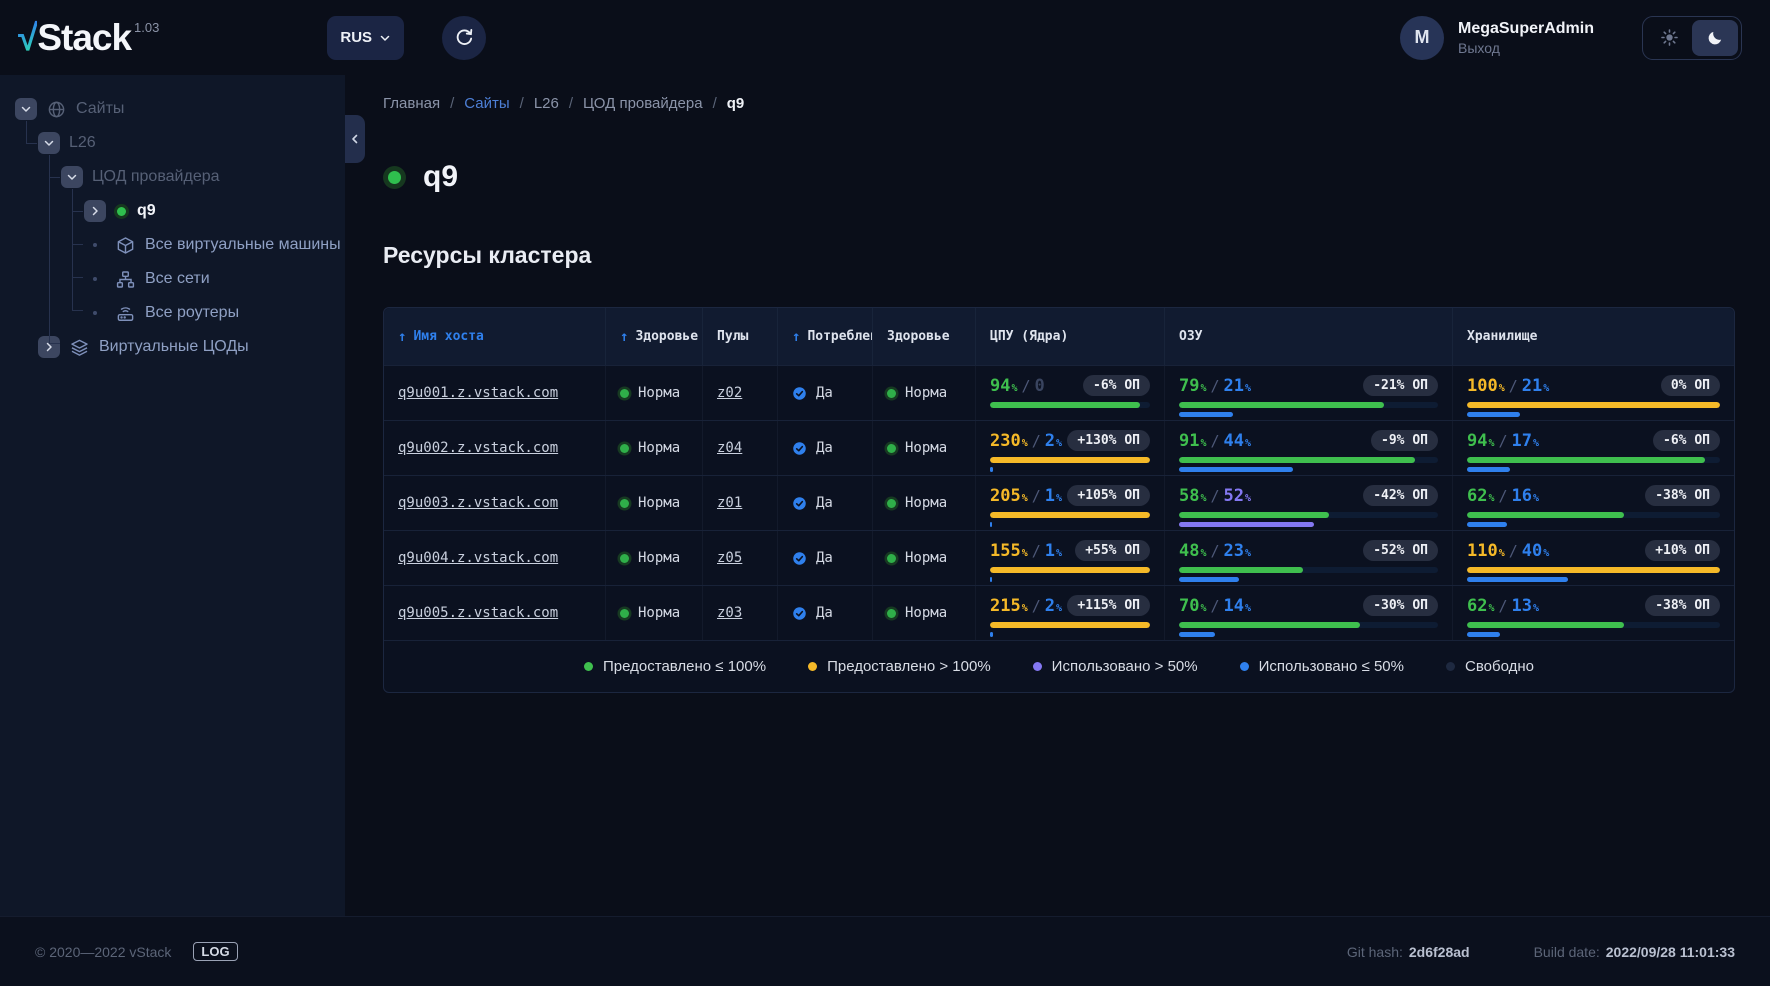  Describe the element at coordinates (478, 613) in the screenshot. I see `host-link: q9u005.z.vstack.com` at that location.